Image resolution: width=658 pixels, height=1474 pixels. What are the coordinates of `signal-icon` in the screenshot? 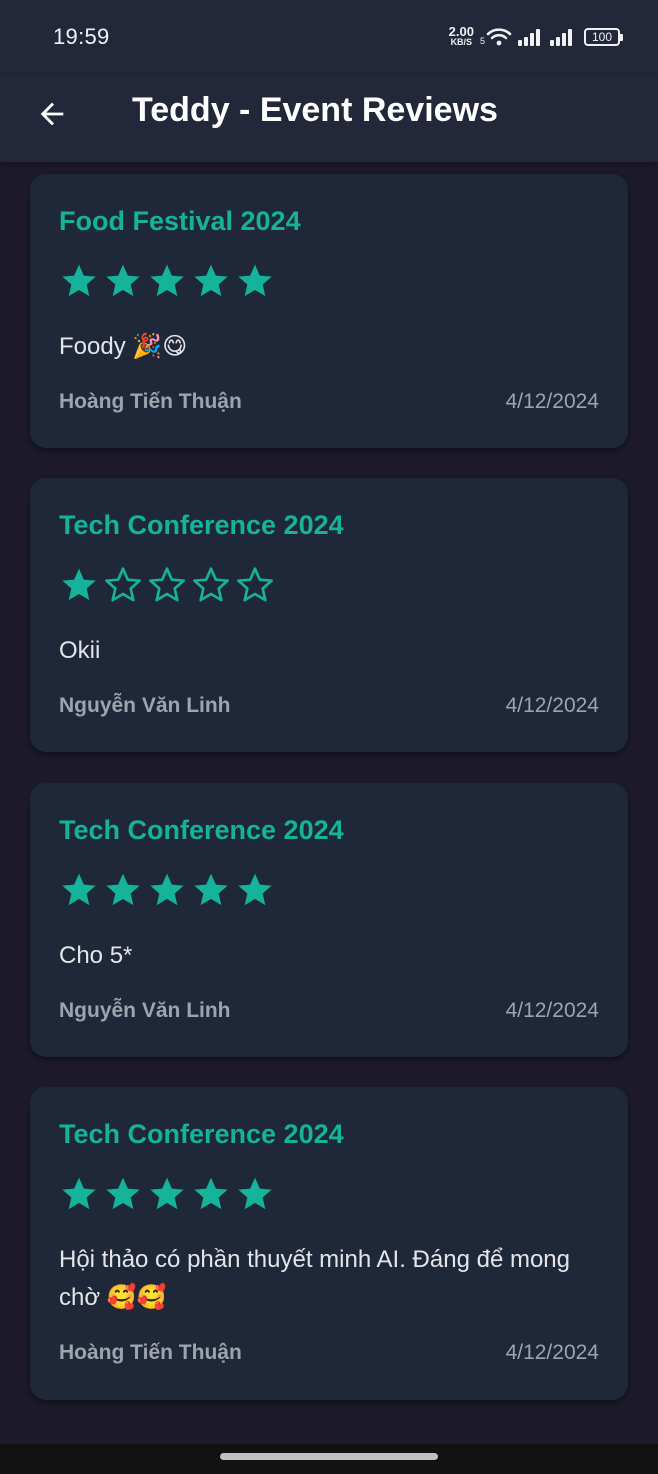 It's located at (529, 37).